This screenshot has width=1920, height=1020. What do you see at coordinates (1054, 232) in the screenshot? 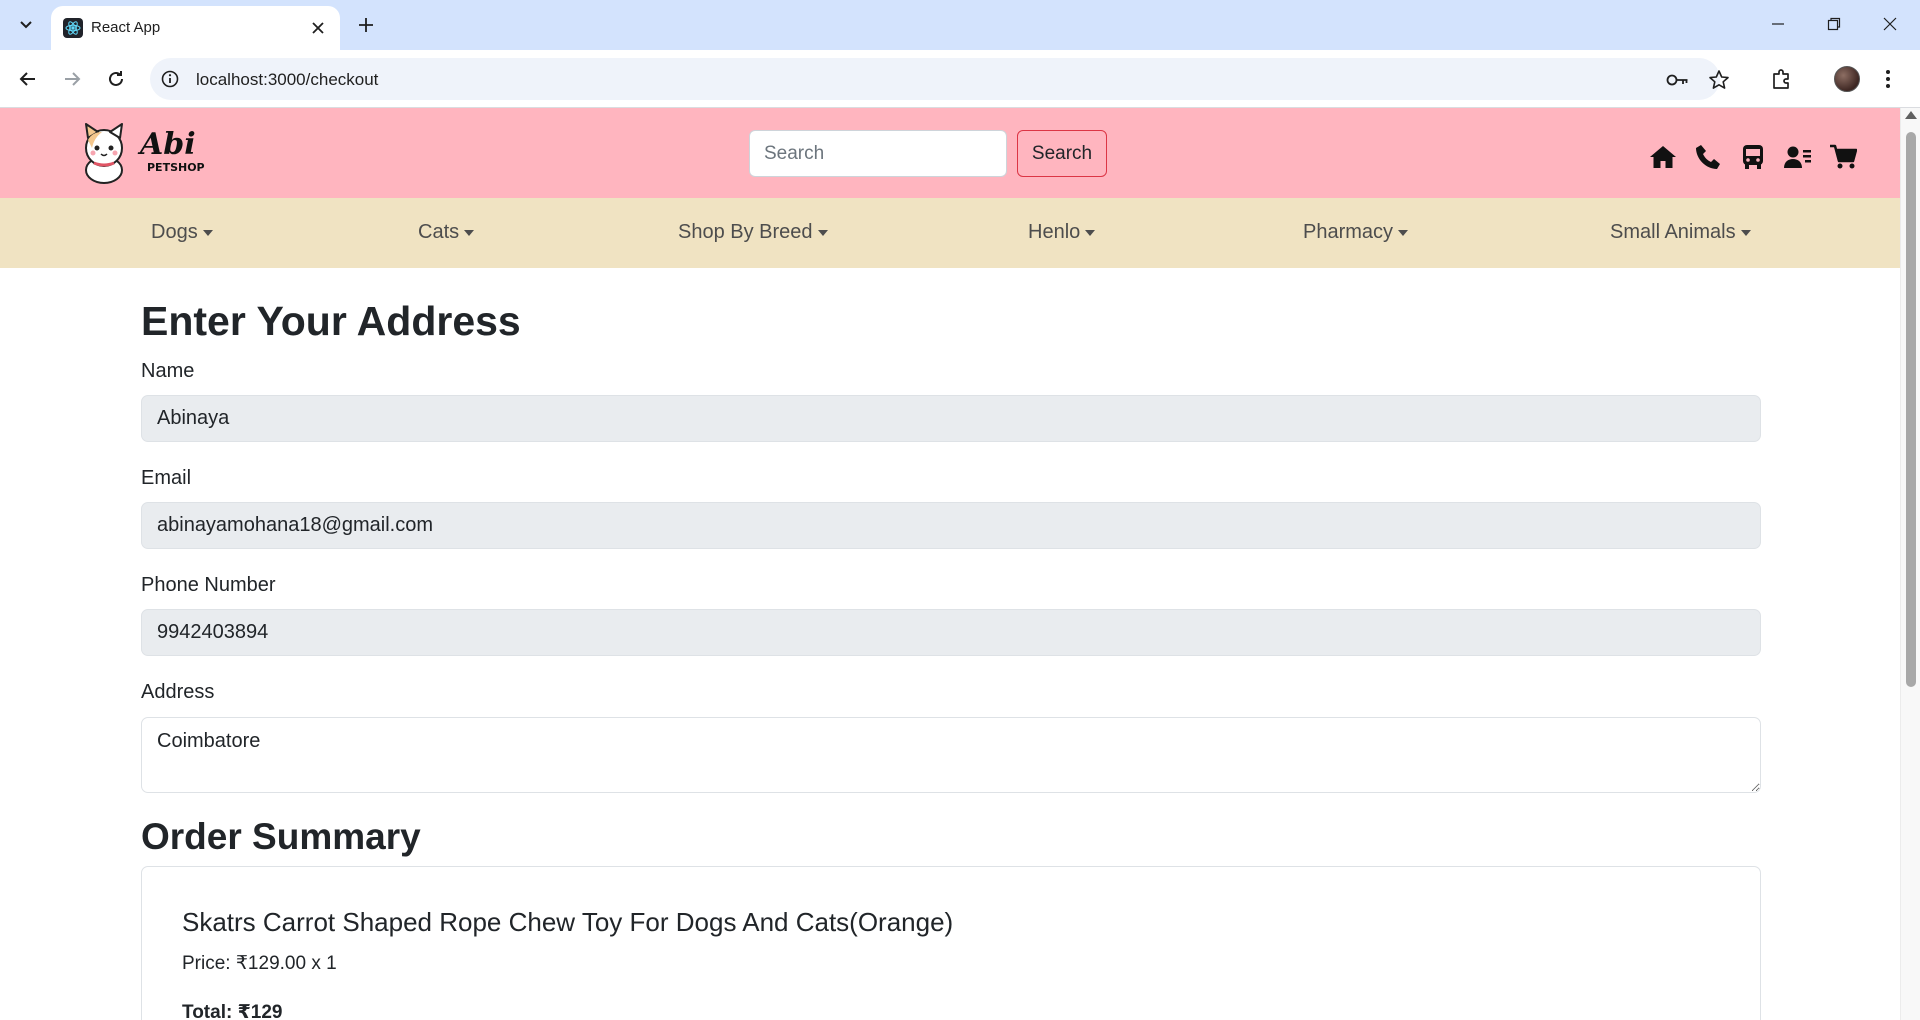
I see `nav-item-label: Henlo` at bounding box center [1054, 232].